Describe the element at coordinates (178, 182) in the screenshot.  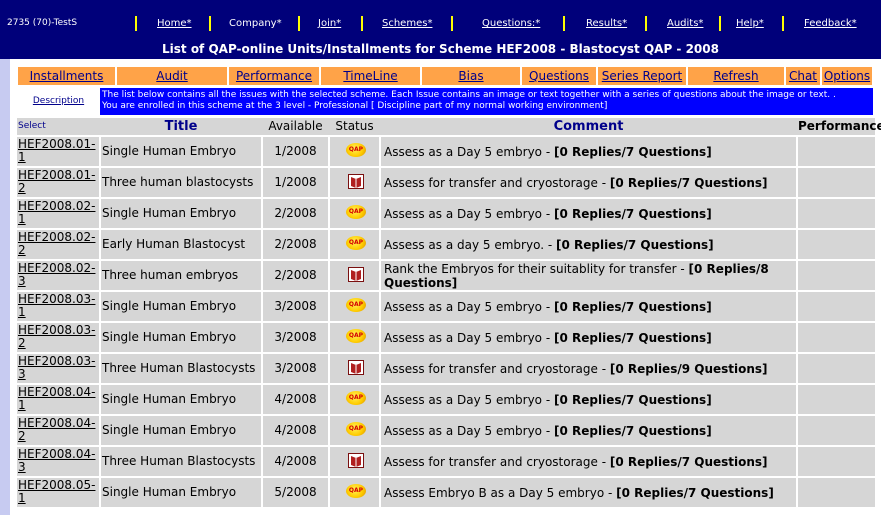
I see `unit-title: Three human blastocysts` at that location.